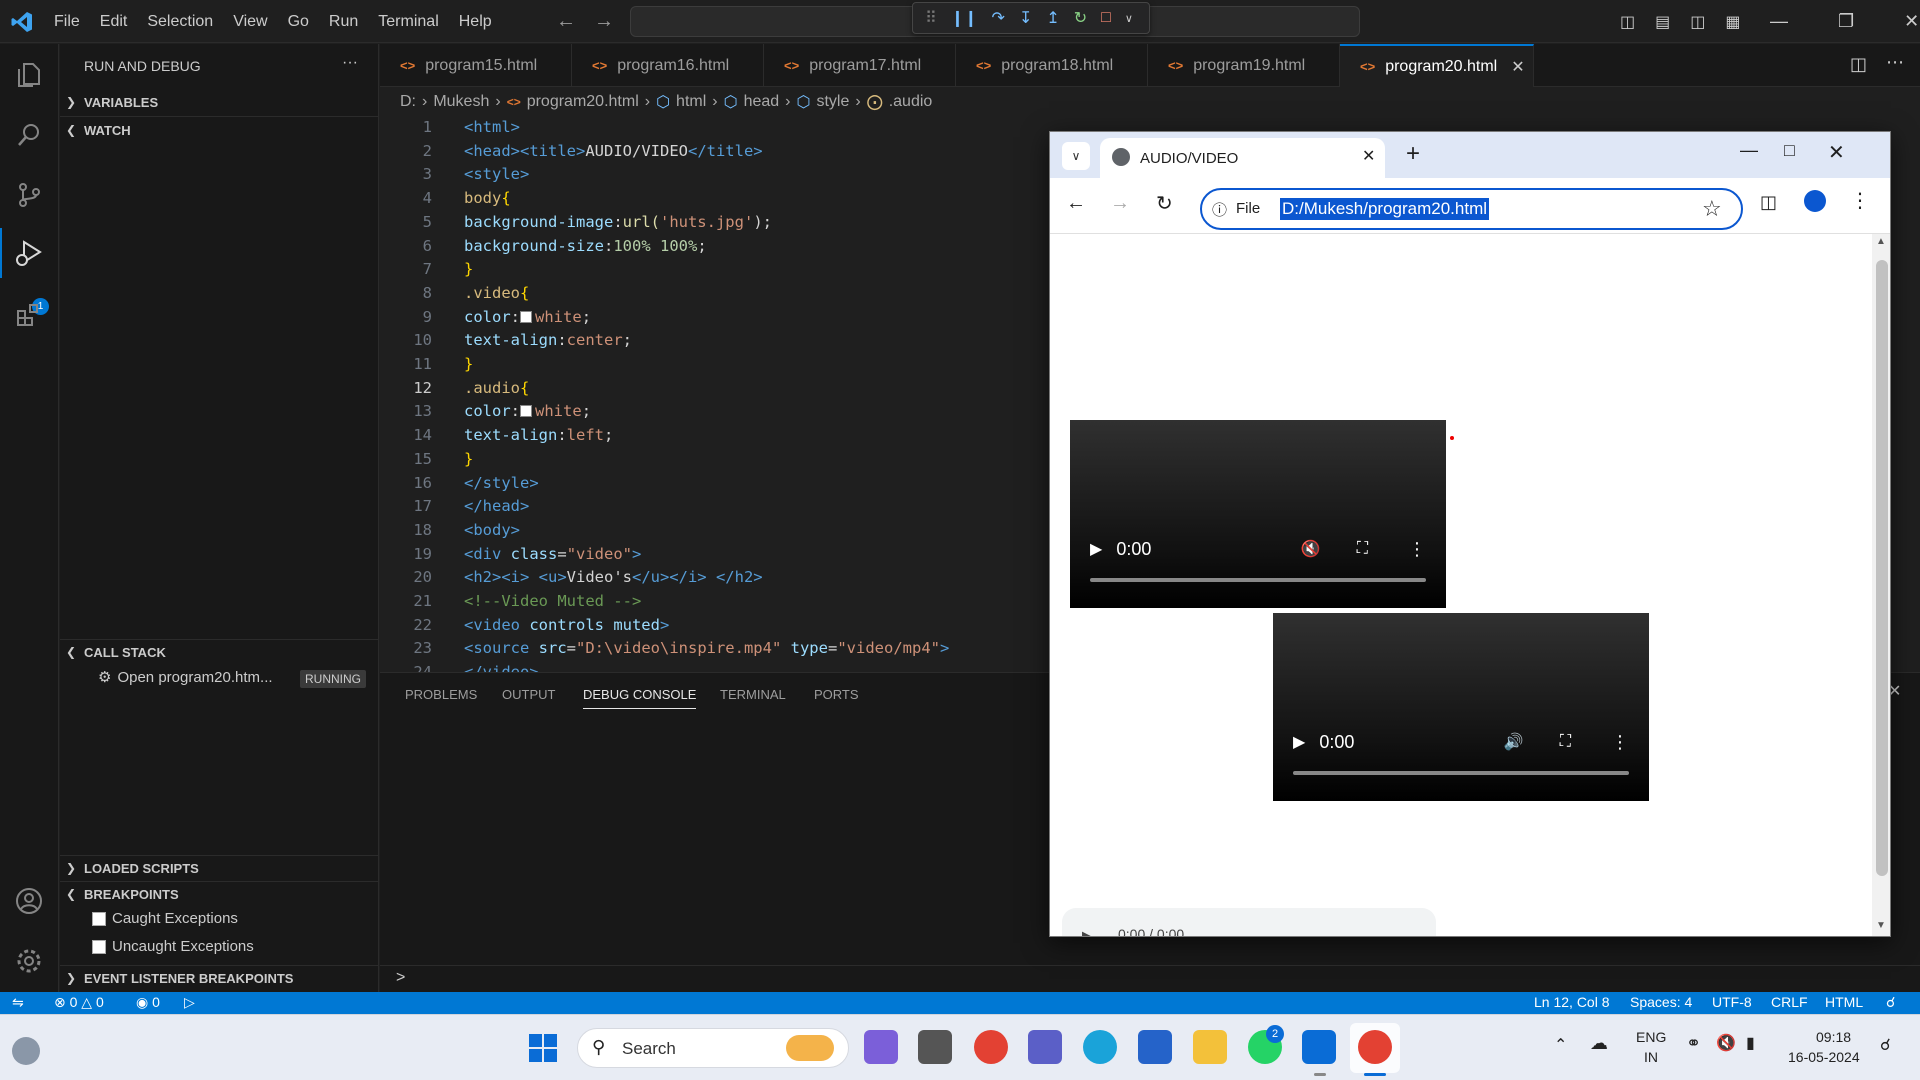 This screenshot has width=1920, height=1080. I want to click on toggle-sidebar-icon: ◫, so click(1627, 22).